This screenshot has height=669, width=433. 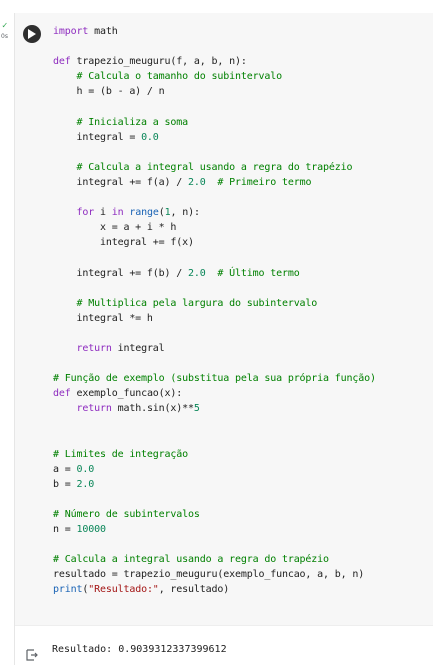 I want to click on code-line: # Número de subintervalos, so click(x=240, y=514).